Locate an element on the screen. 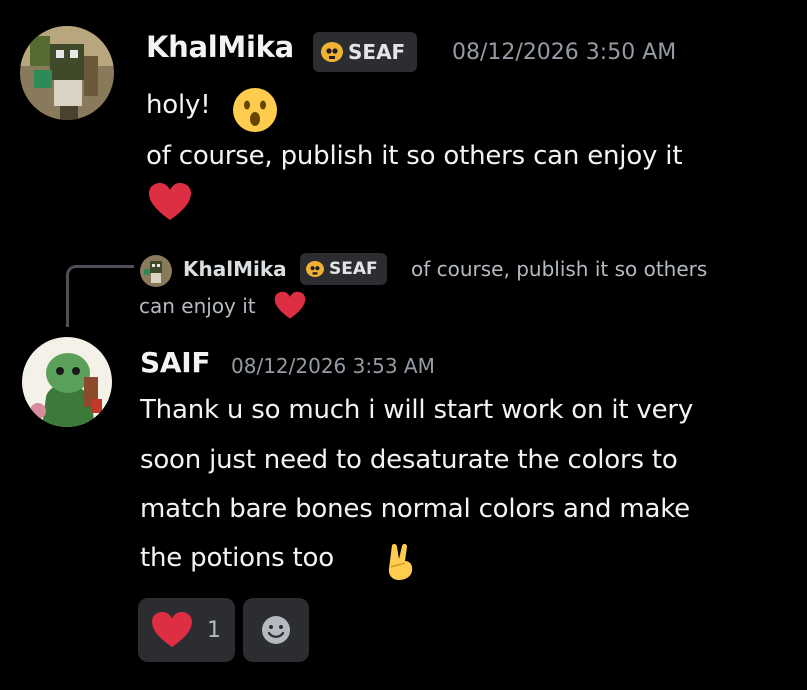 Image resolution: width=807 pixels, height=690 pixels. reply-text-line: can enjoy it is located at coordinates (197, 306).